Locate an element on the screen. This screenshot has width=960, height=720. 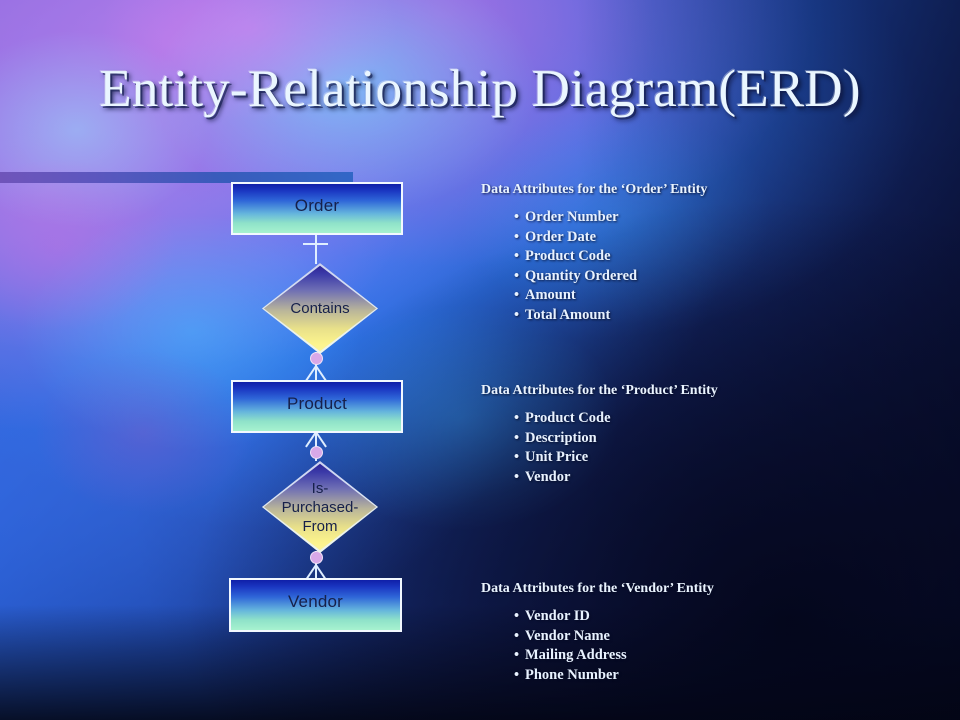
relationship-diamond-contains: Contains is located at coordinates (320, 308).